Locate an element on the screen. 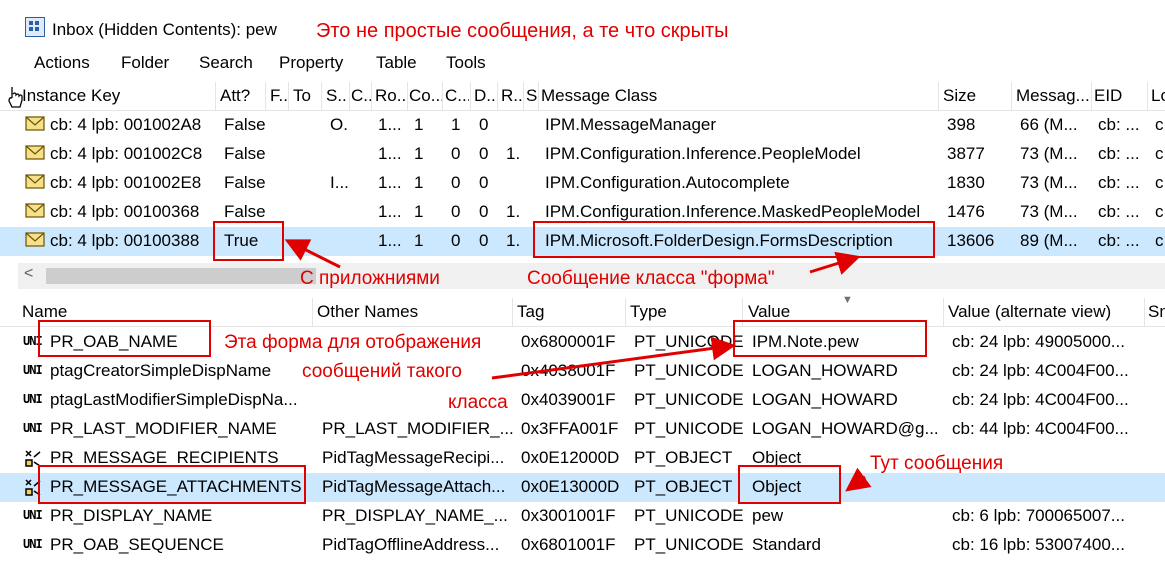 The image size is (1165, 567). arrow-to-value is located at coordinates (613, 358).